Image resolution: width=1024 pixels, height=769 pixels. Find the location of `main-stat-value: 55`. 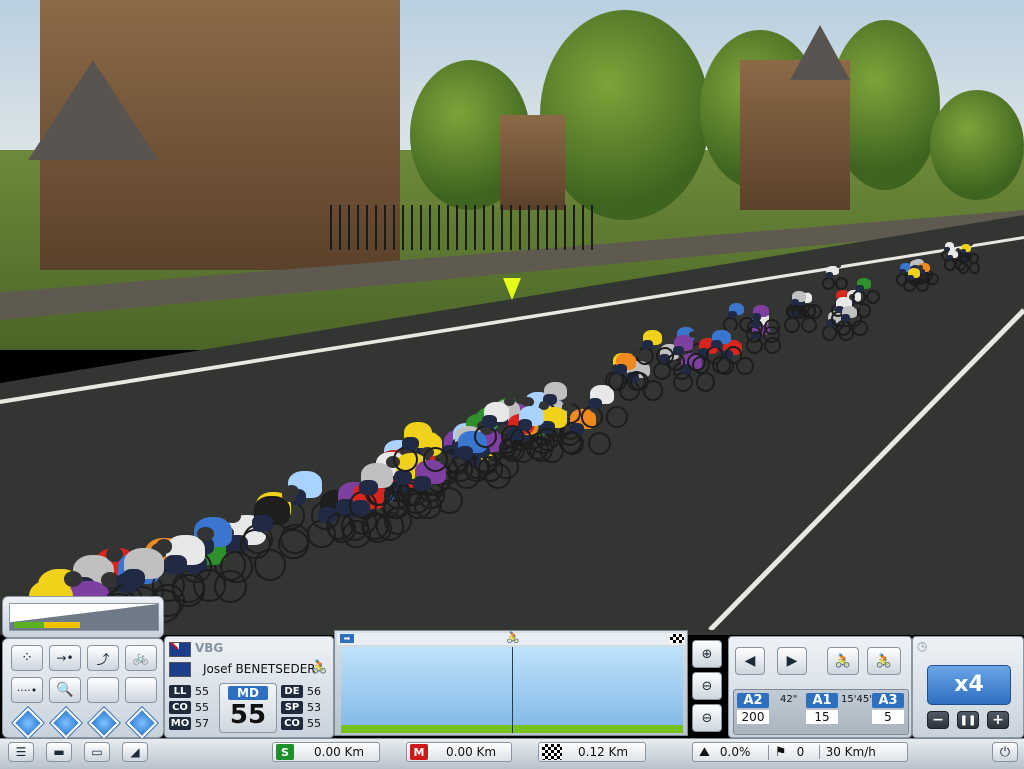

main-stat-value: 55 is located at coordinates (248, 715).